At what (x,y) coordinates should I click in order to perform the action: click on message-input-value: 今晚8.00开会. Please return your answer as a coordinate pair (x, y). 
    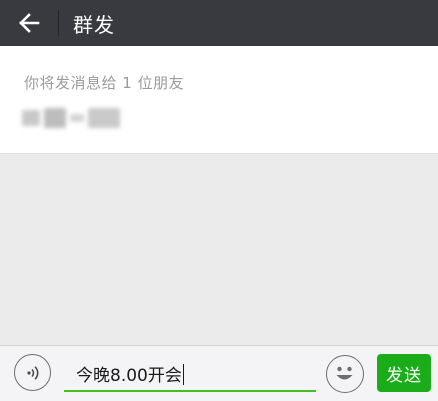
    Looking at the image, I should click on (129, 376).